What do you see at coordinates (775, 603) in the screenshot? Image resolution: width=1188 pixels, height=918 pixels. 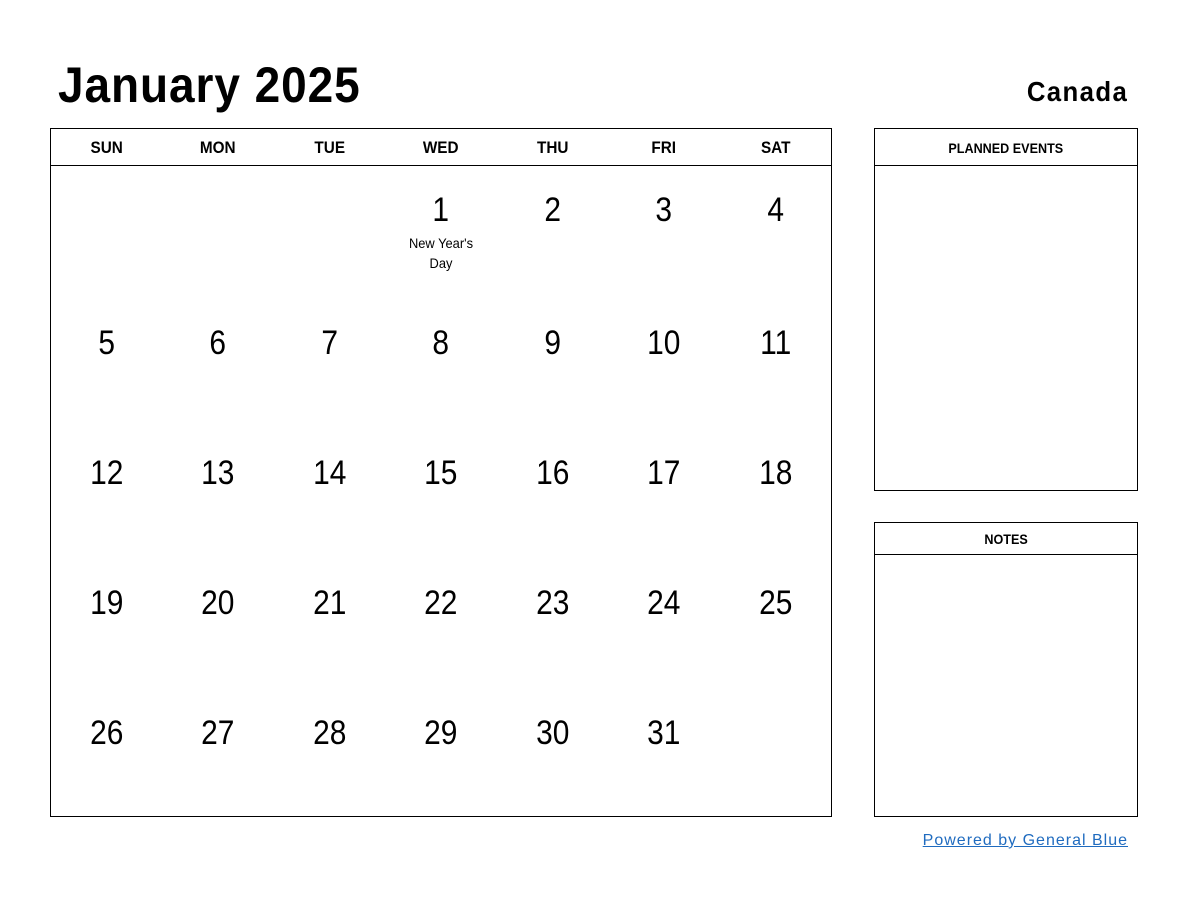 I see `day-number: 25` at bounding box center [775, 603].